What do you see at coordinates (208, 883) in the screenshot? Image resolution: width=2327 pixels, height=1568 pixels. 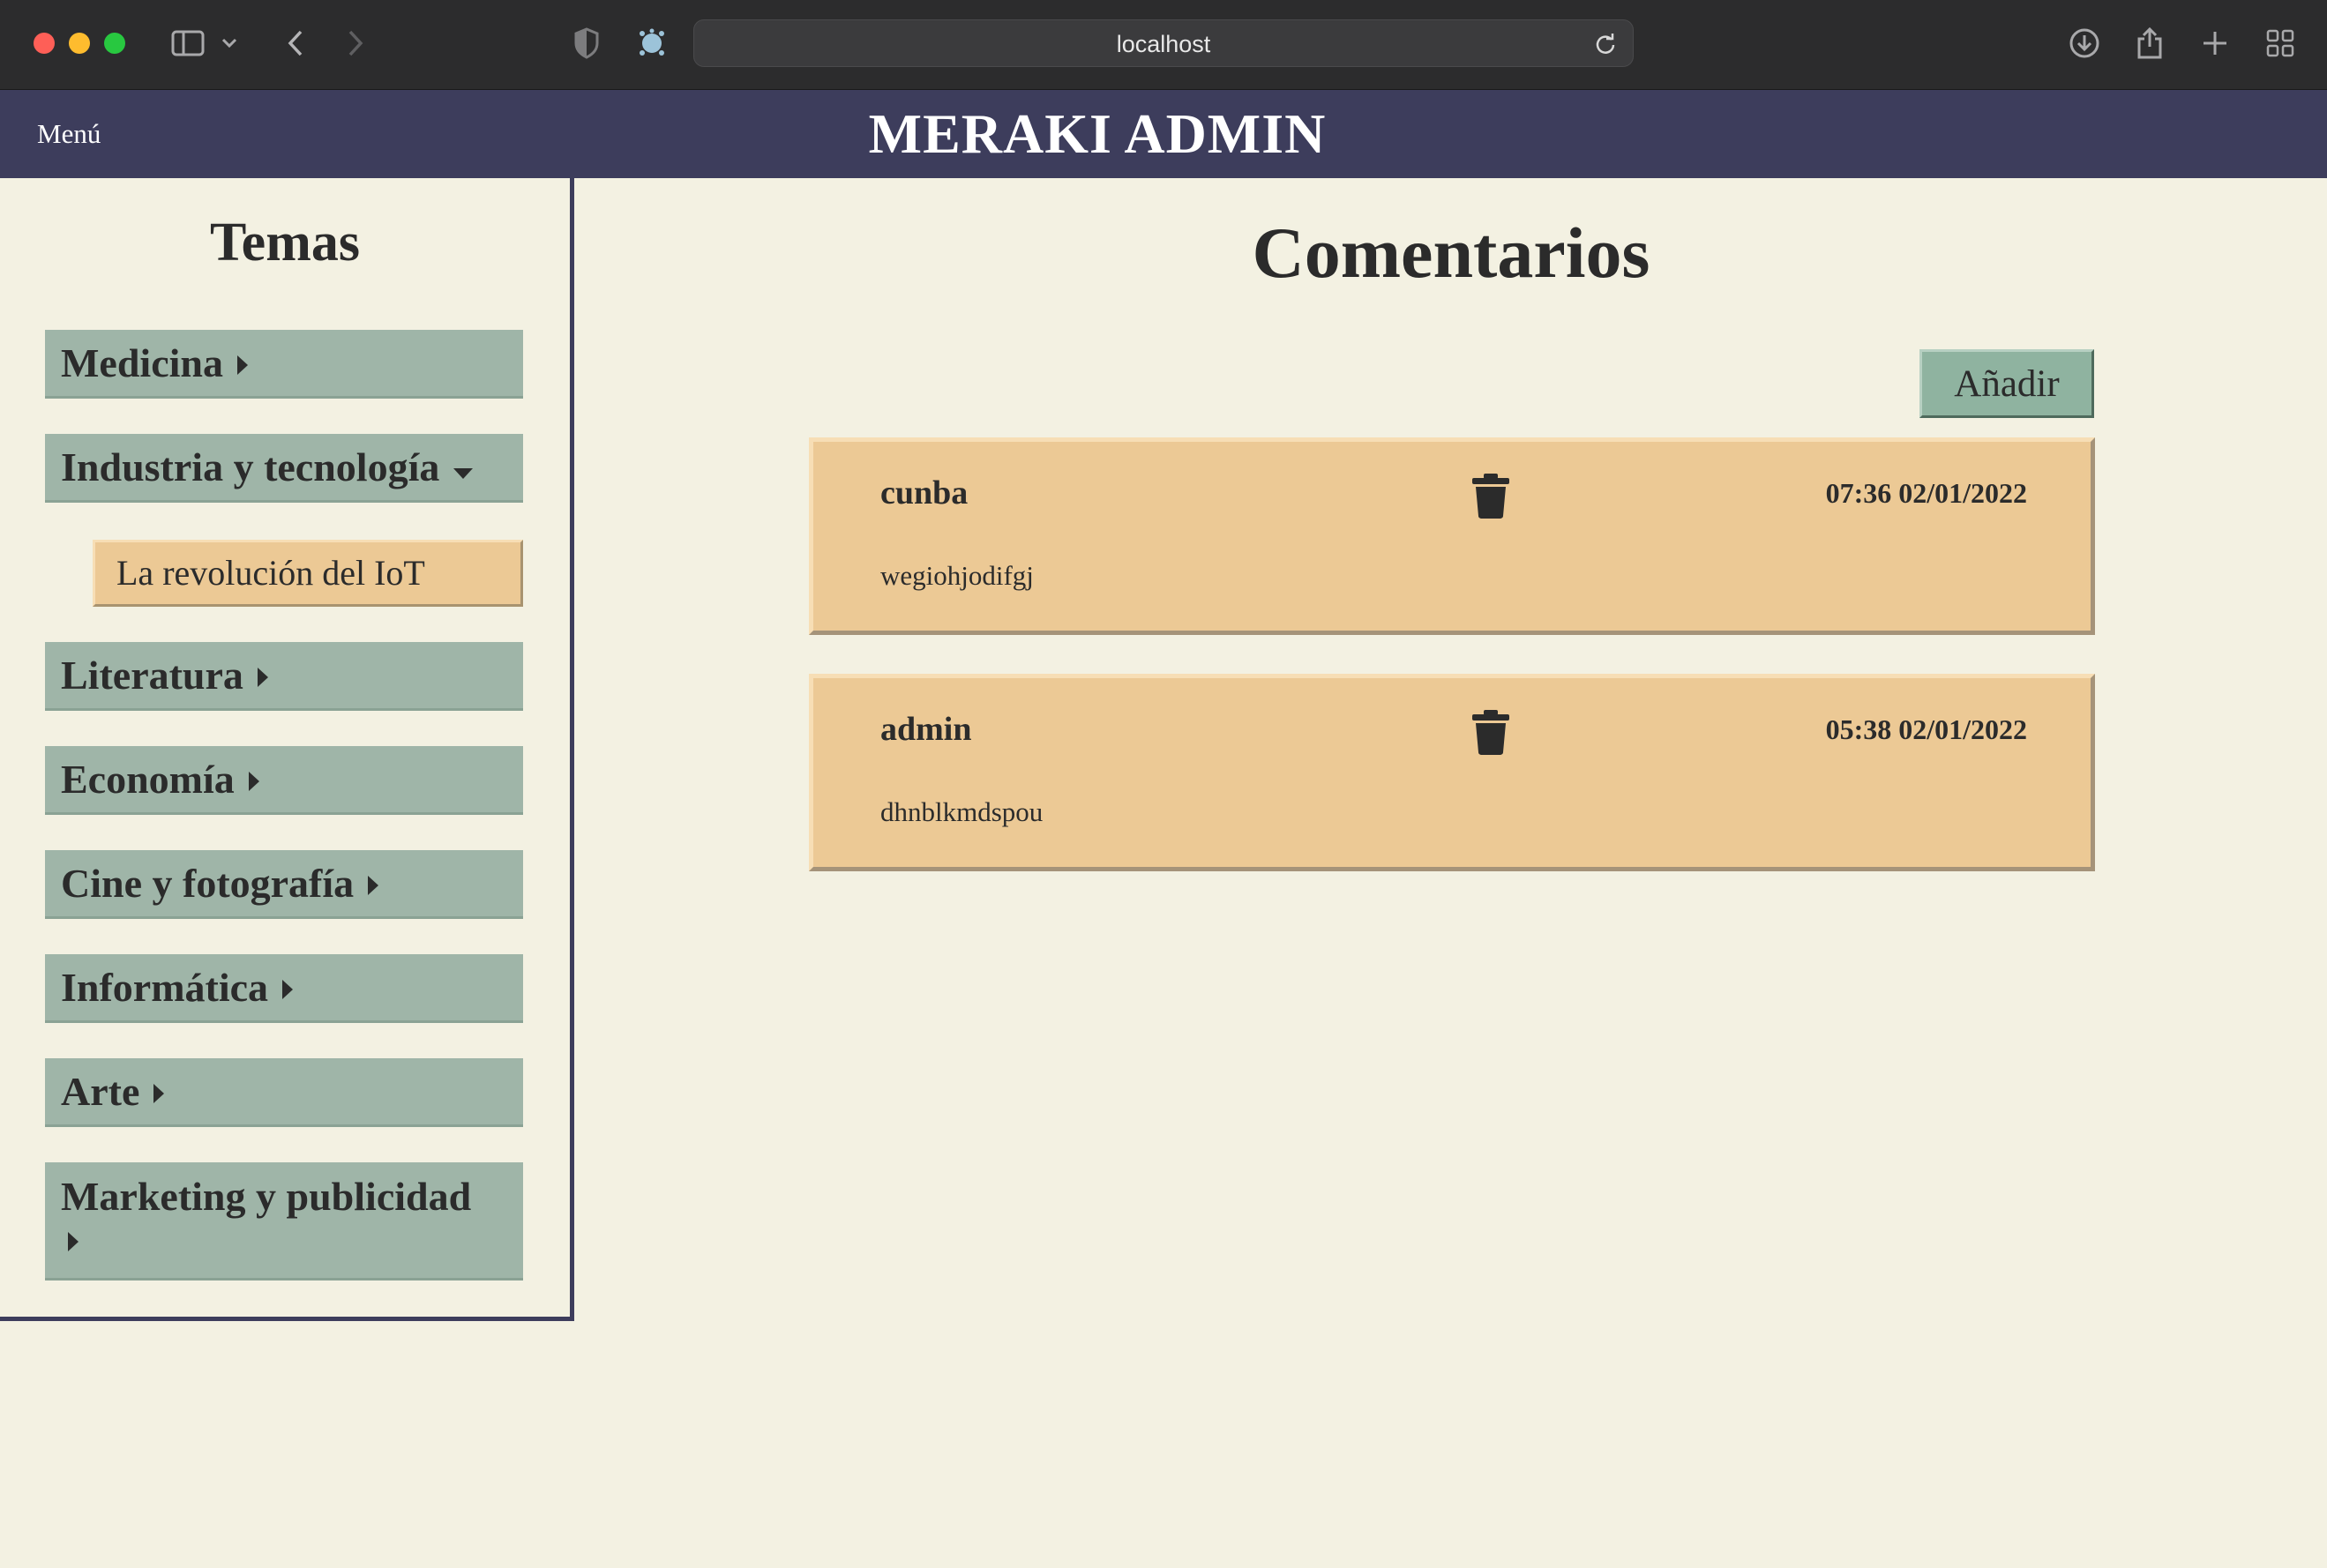 I see `topic-label: Cine y fotografía` at bounding box center [208, 883].